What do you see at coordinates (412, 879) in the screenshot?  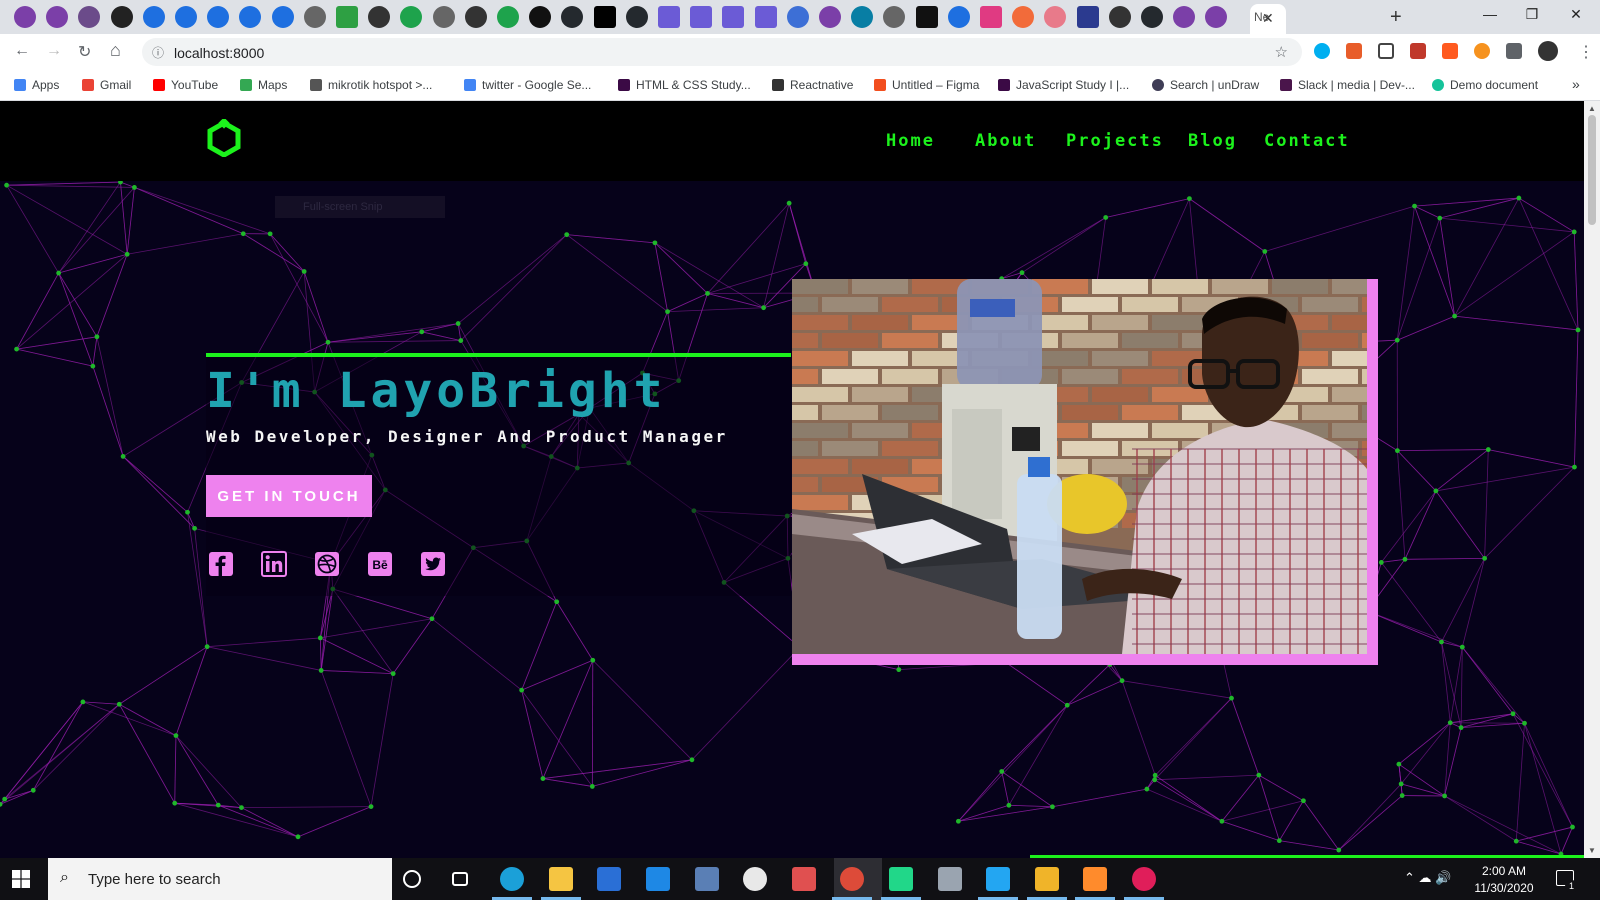 I see `cortana-icon` at bounding box center [412, 879].